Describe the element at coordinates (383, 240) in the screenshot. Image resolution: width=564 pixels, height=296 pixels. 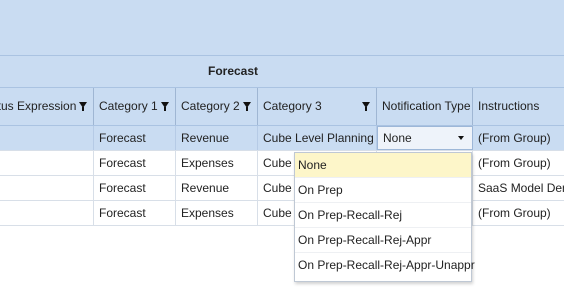
I see `dropdown-option-on-prep-recall-rej-appr: On Prep-Recall-Rej-Appr` at that location.